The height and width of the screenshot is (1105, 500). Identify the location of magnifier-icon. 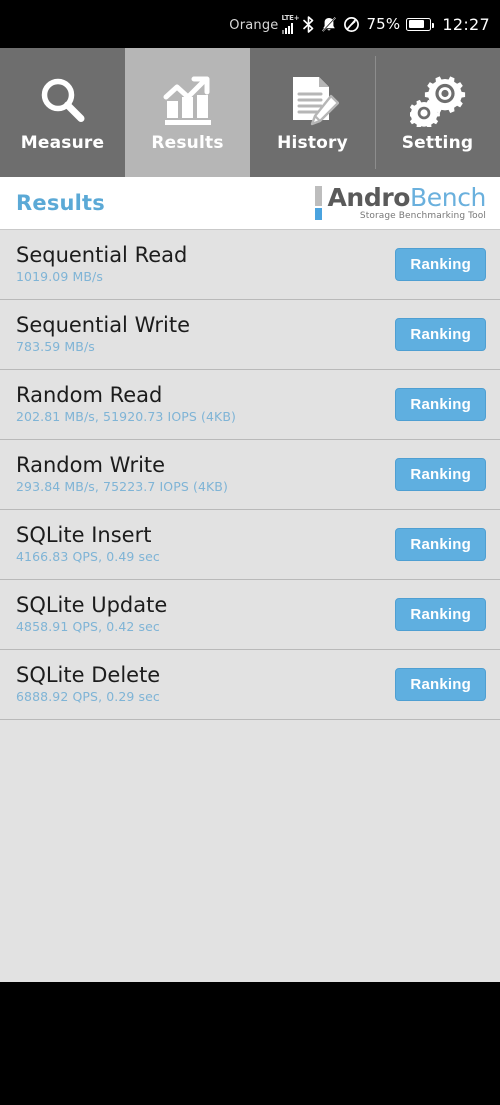
(63, 101).